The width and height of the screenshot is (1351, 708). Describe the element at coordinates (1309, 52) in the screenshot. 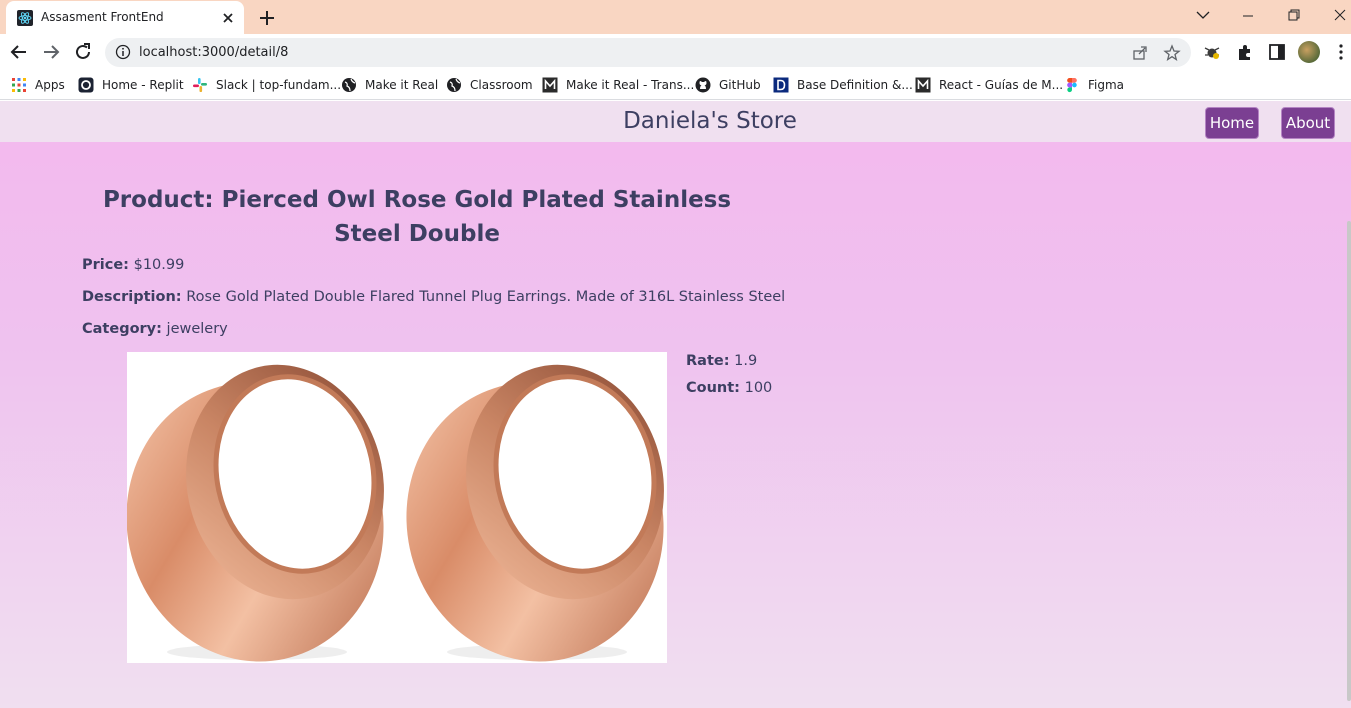

I see `profile-avatar` at that location.